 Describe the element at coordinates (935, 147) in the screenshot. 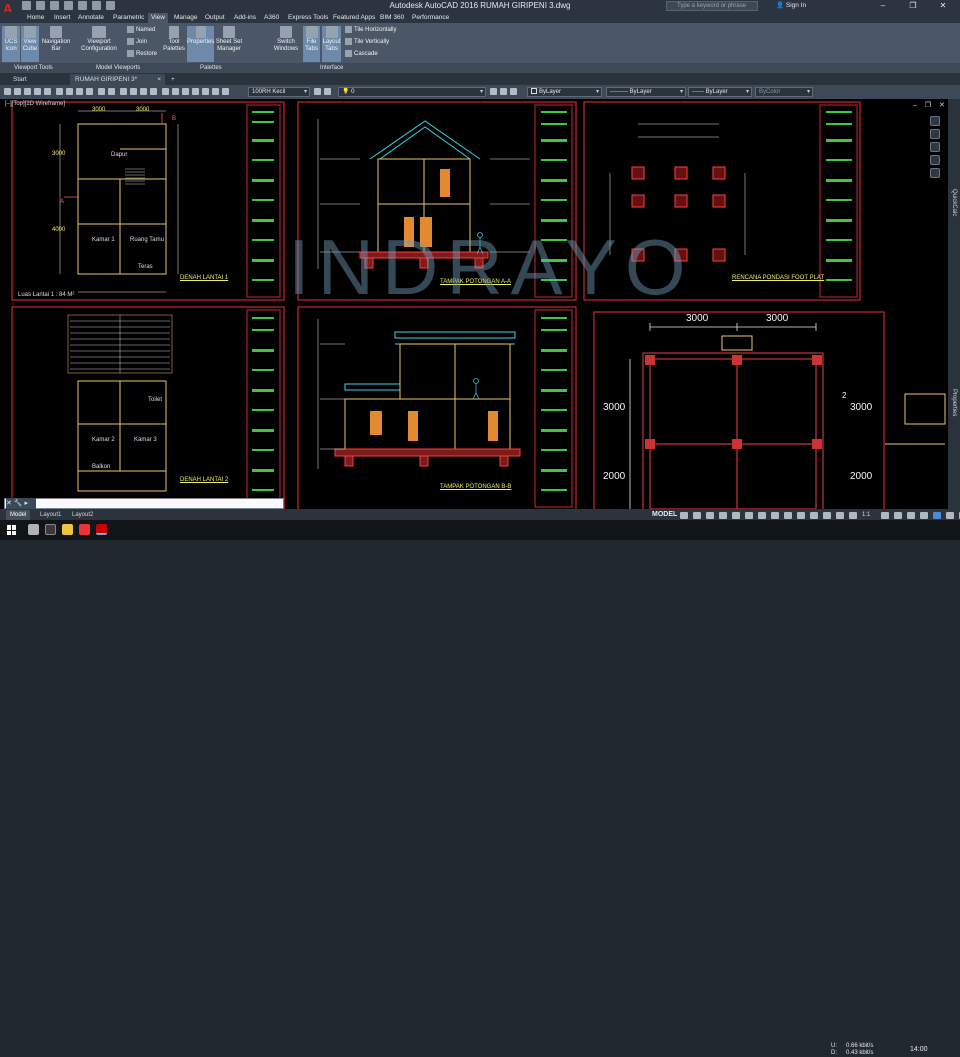

I see `zoom-extents-icon` at that location.